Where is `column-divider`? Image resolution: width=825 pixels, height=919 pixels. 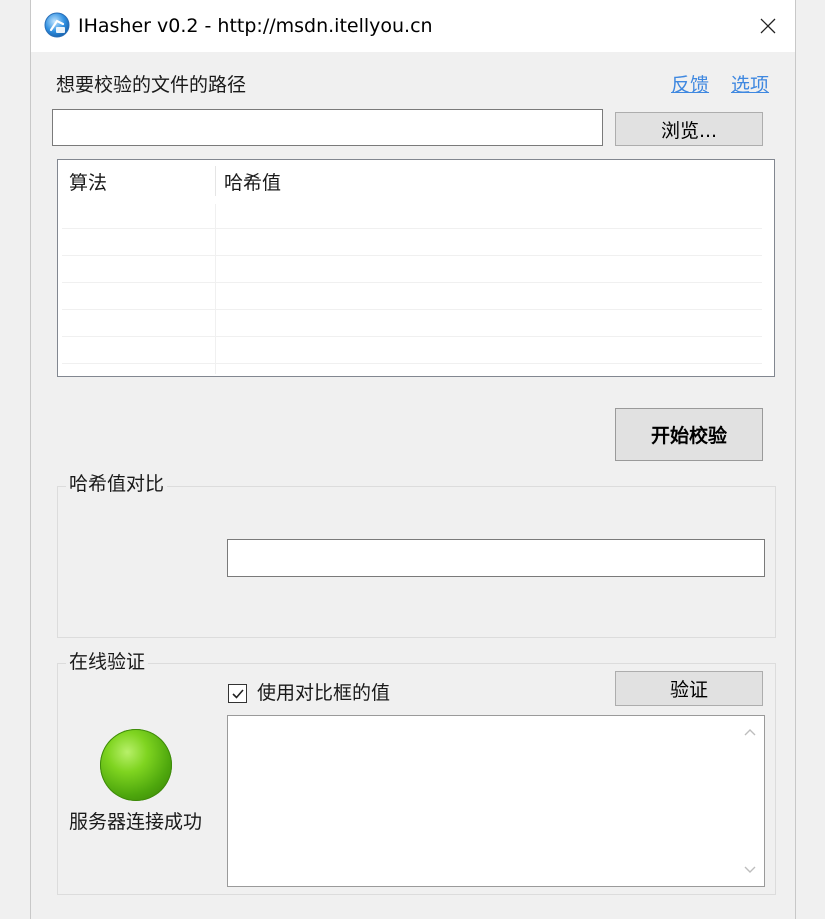
column-divider is located at coordinates (215, 289).